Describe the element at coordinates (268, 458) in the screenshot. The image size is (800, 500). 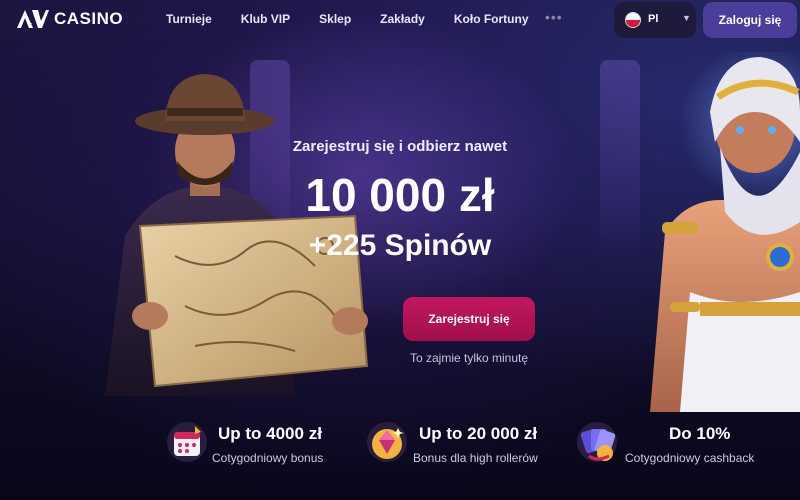
I see `feature-desc: Cotygodniowy bonus` at that location.